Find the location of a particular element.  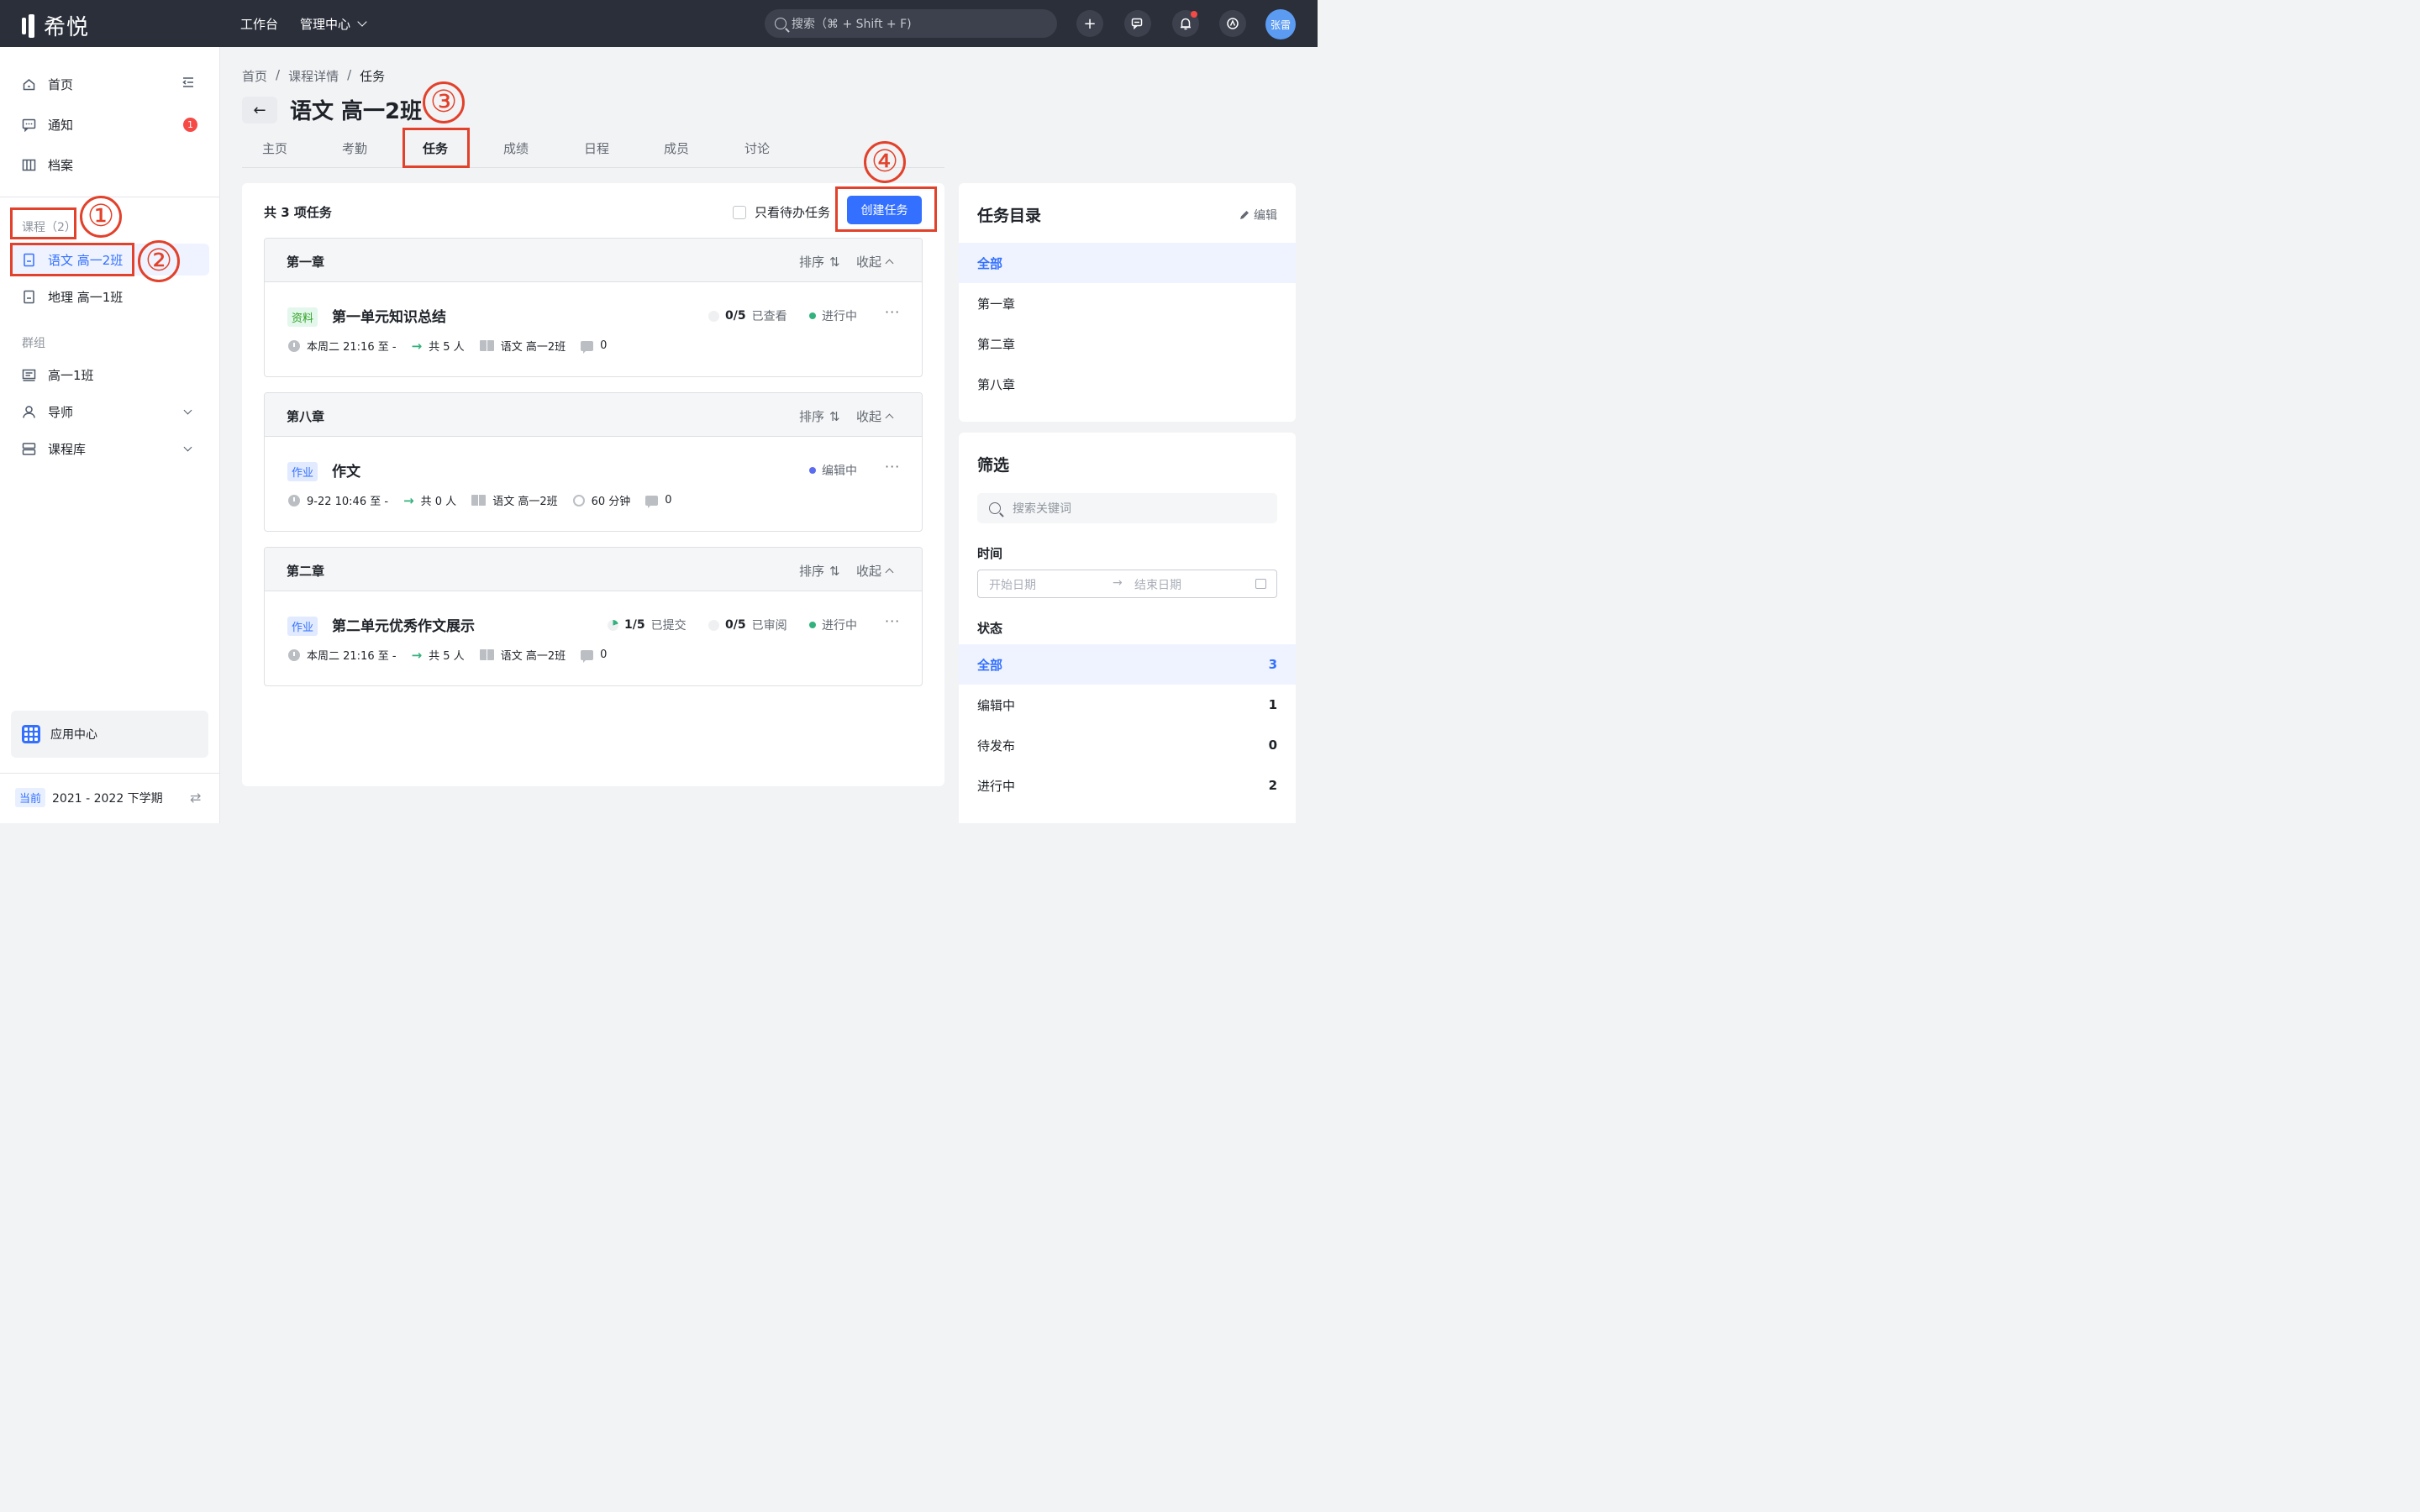

status-dot is located at coordinates (812, 470).